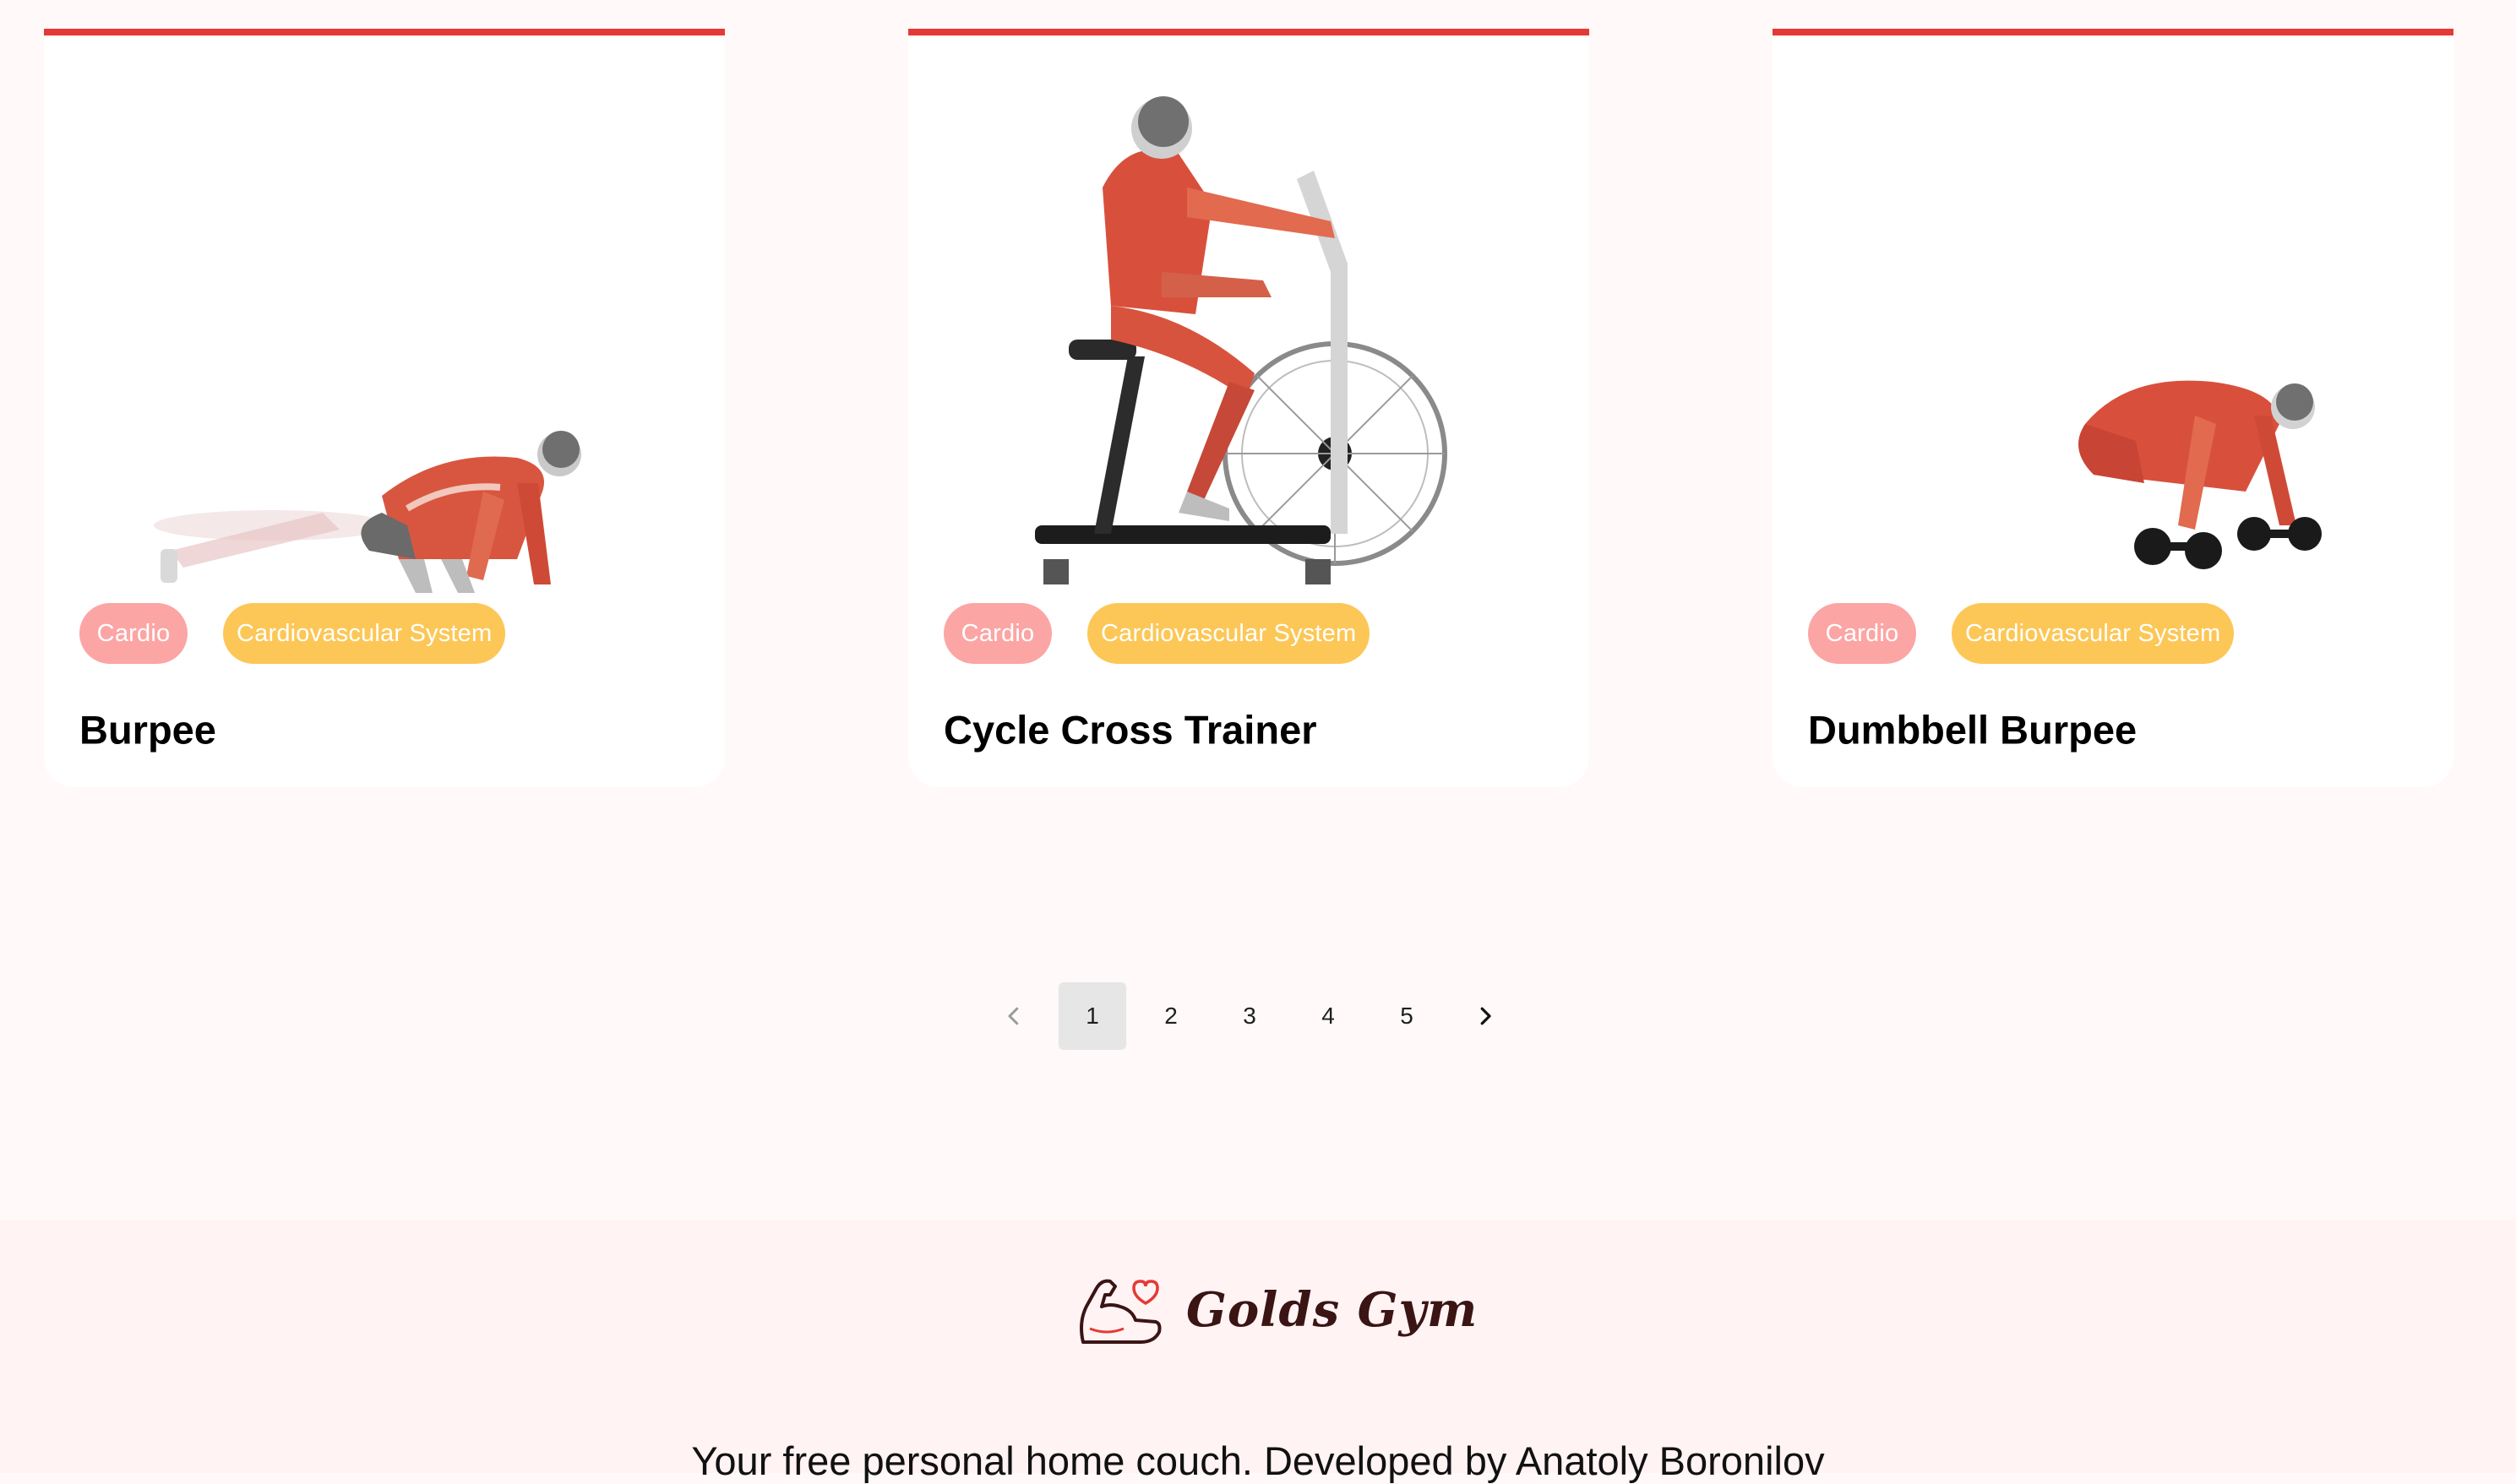 Image resolution: width=2516 pixels, height=1484 pixels. Describe the element at coordinates (1130, 730) in the screenshot. I see `exercise-name: Cycle Cross Trainer` at that location.